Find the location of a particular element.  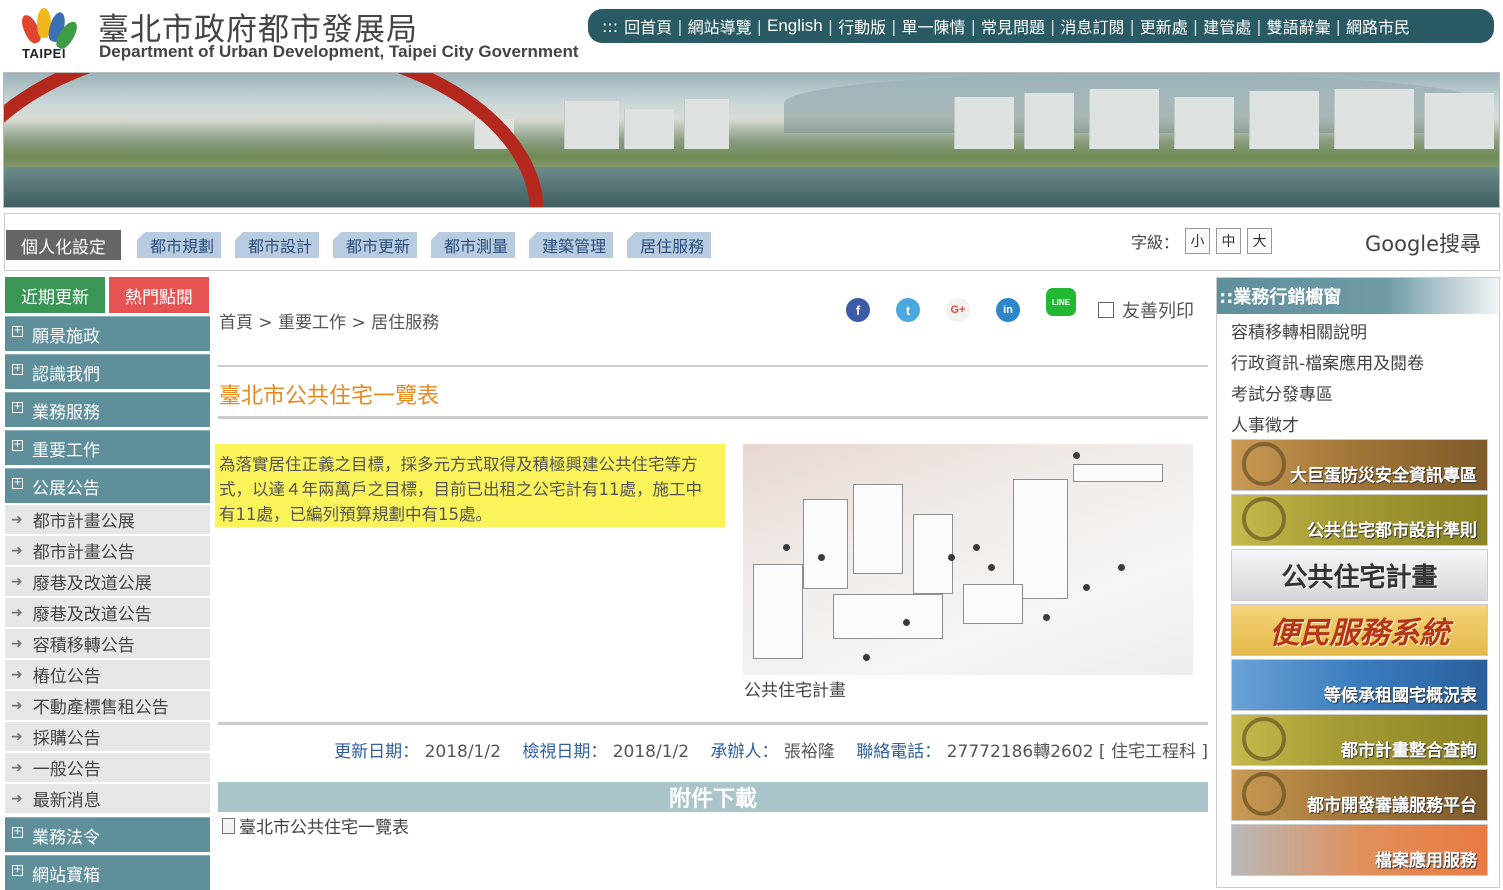

banner-public-housing-plan: 公共住宅計畫 is located at coordinates (1359, 575).